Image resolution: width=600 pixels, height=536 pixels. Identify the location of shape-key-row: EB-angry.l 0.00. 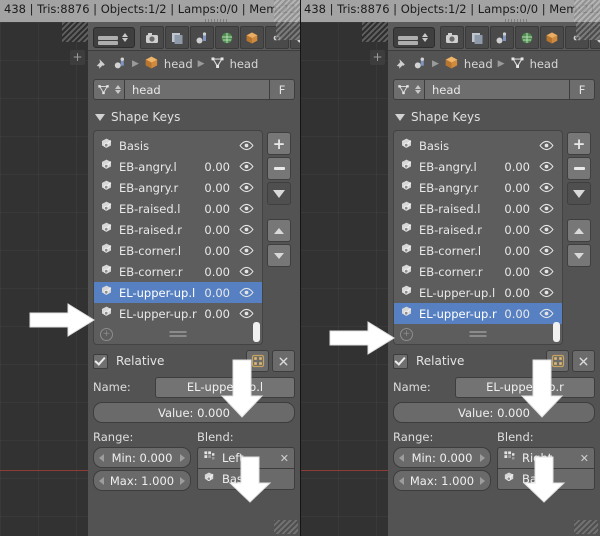
(478, 166).